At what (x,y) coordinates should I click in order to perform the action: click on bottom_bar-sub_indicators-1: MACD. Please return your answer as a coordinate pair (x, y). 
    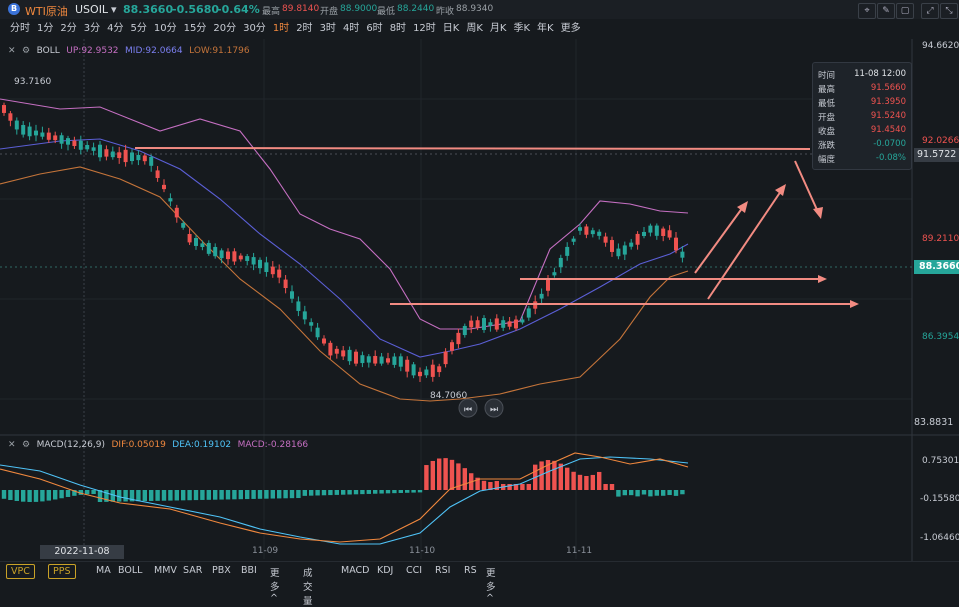
    Looking at the image, I should click on (355, 570).